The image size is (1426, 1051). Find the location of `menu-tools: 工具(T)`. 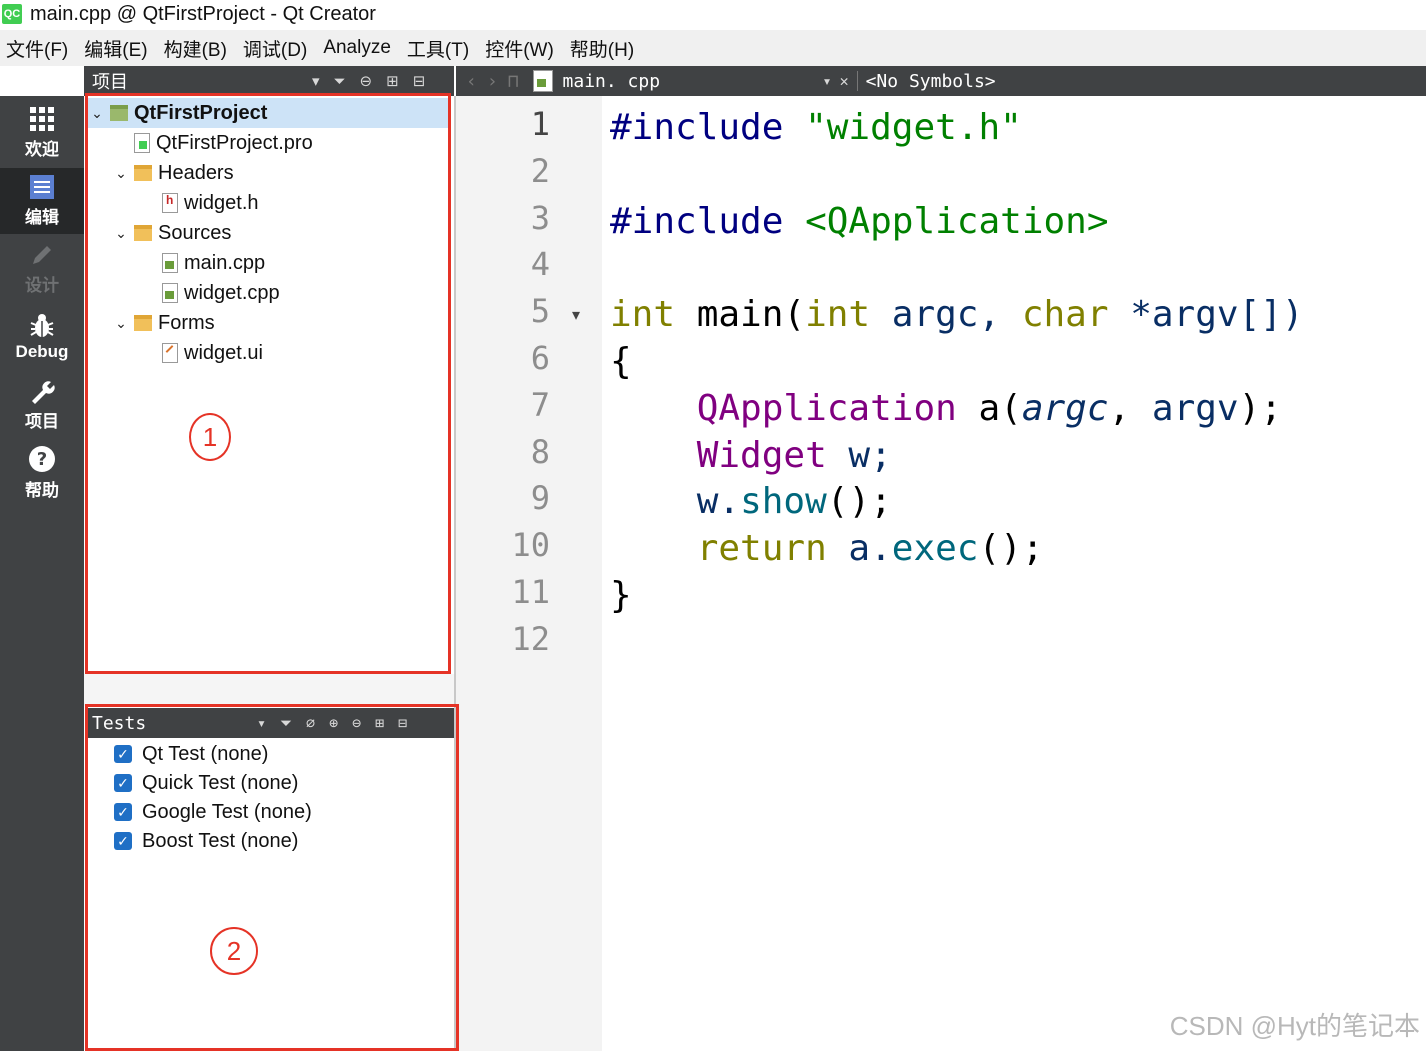

menu-tools: 工具(T) is located at coordinates (438, 48).